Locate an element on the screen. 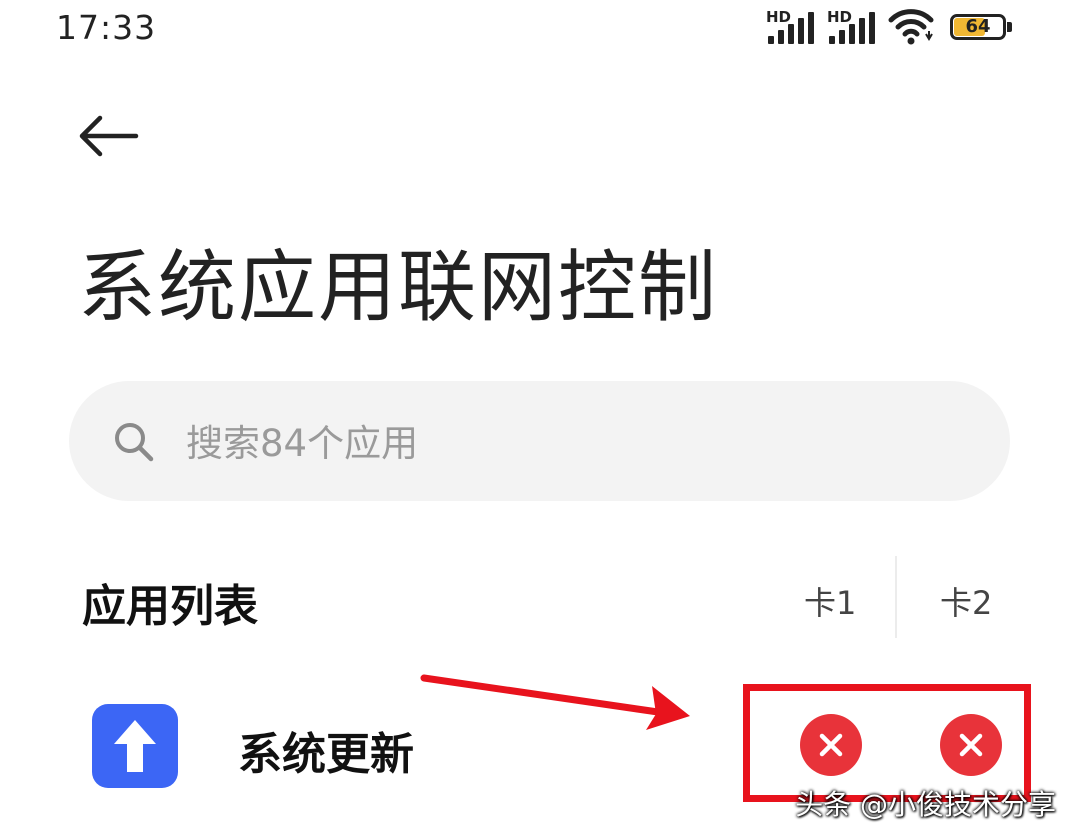  arrow-up-icon is located at coordinates (135, 746).